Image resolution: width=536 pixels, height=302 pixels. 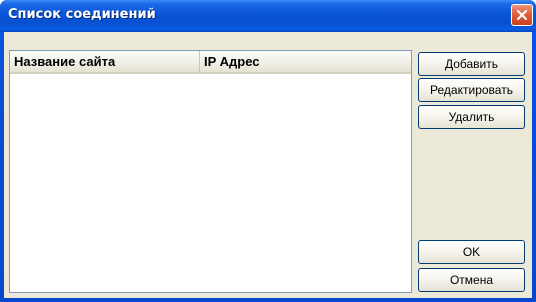 I want to click on delete-button: Удалить, so click(x=471, y=117).